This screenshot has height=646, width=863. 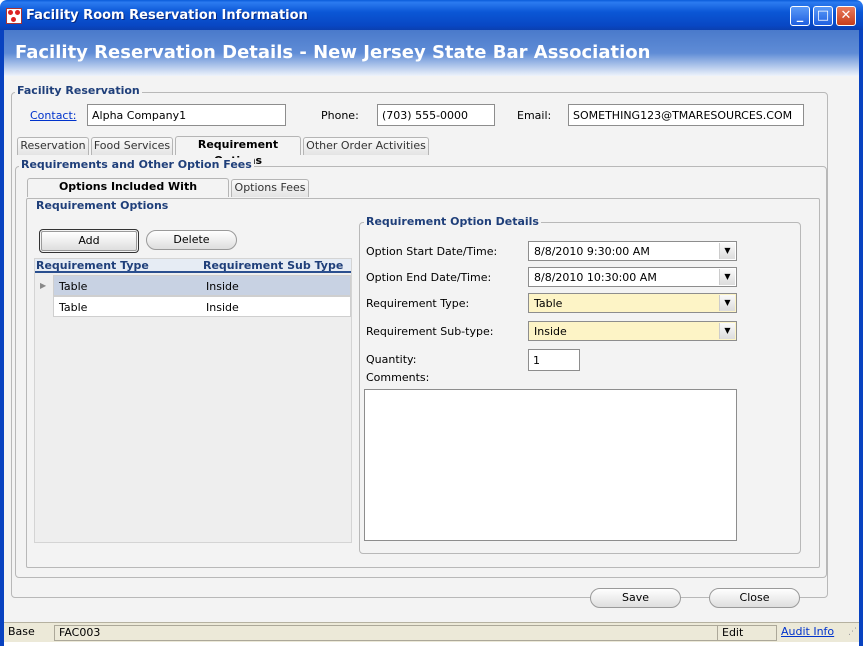 I want to click on save-button: Save, so click(x=635, y=598).